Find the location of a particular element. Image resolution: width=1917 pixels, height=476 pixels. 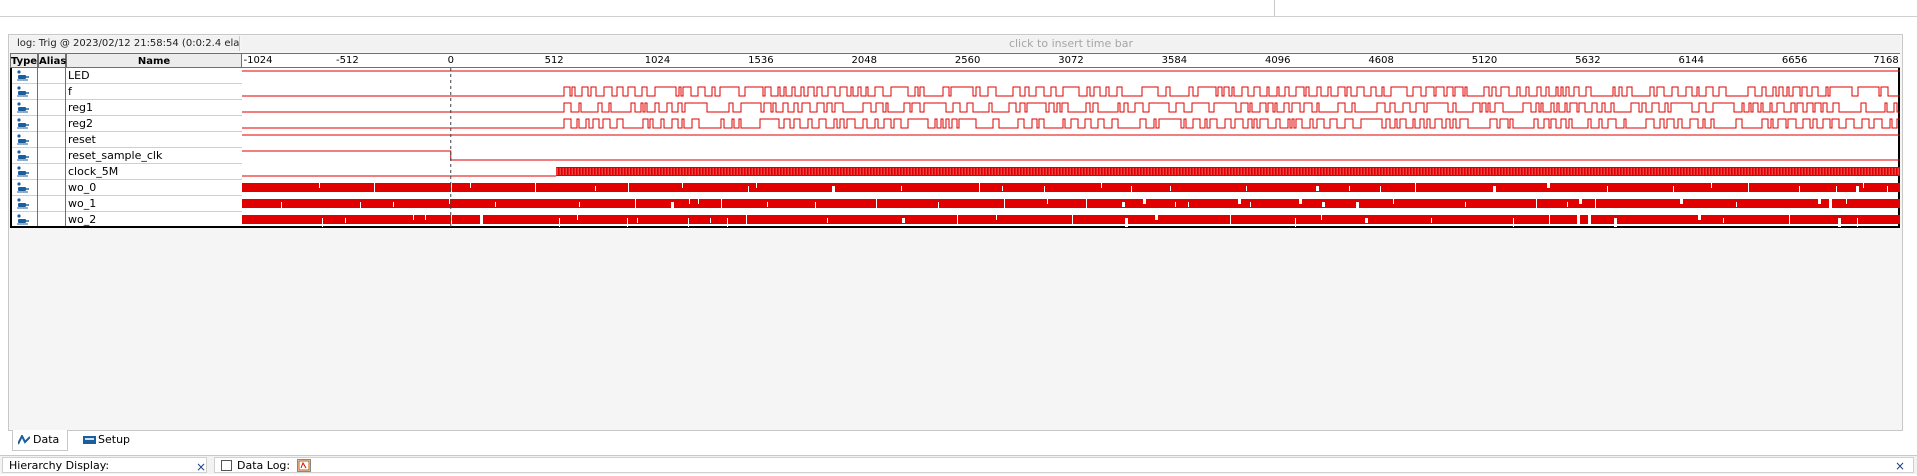

column-header-type: Type is located at coordinates (24, 60).